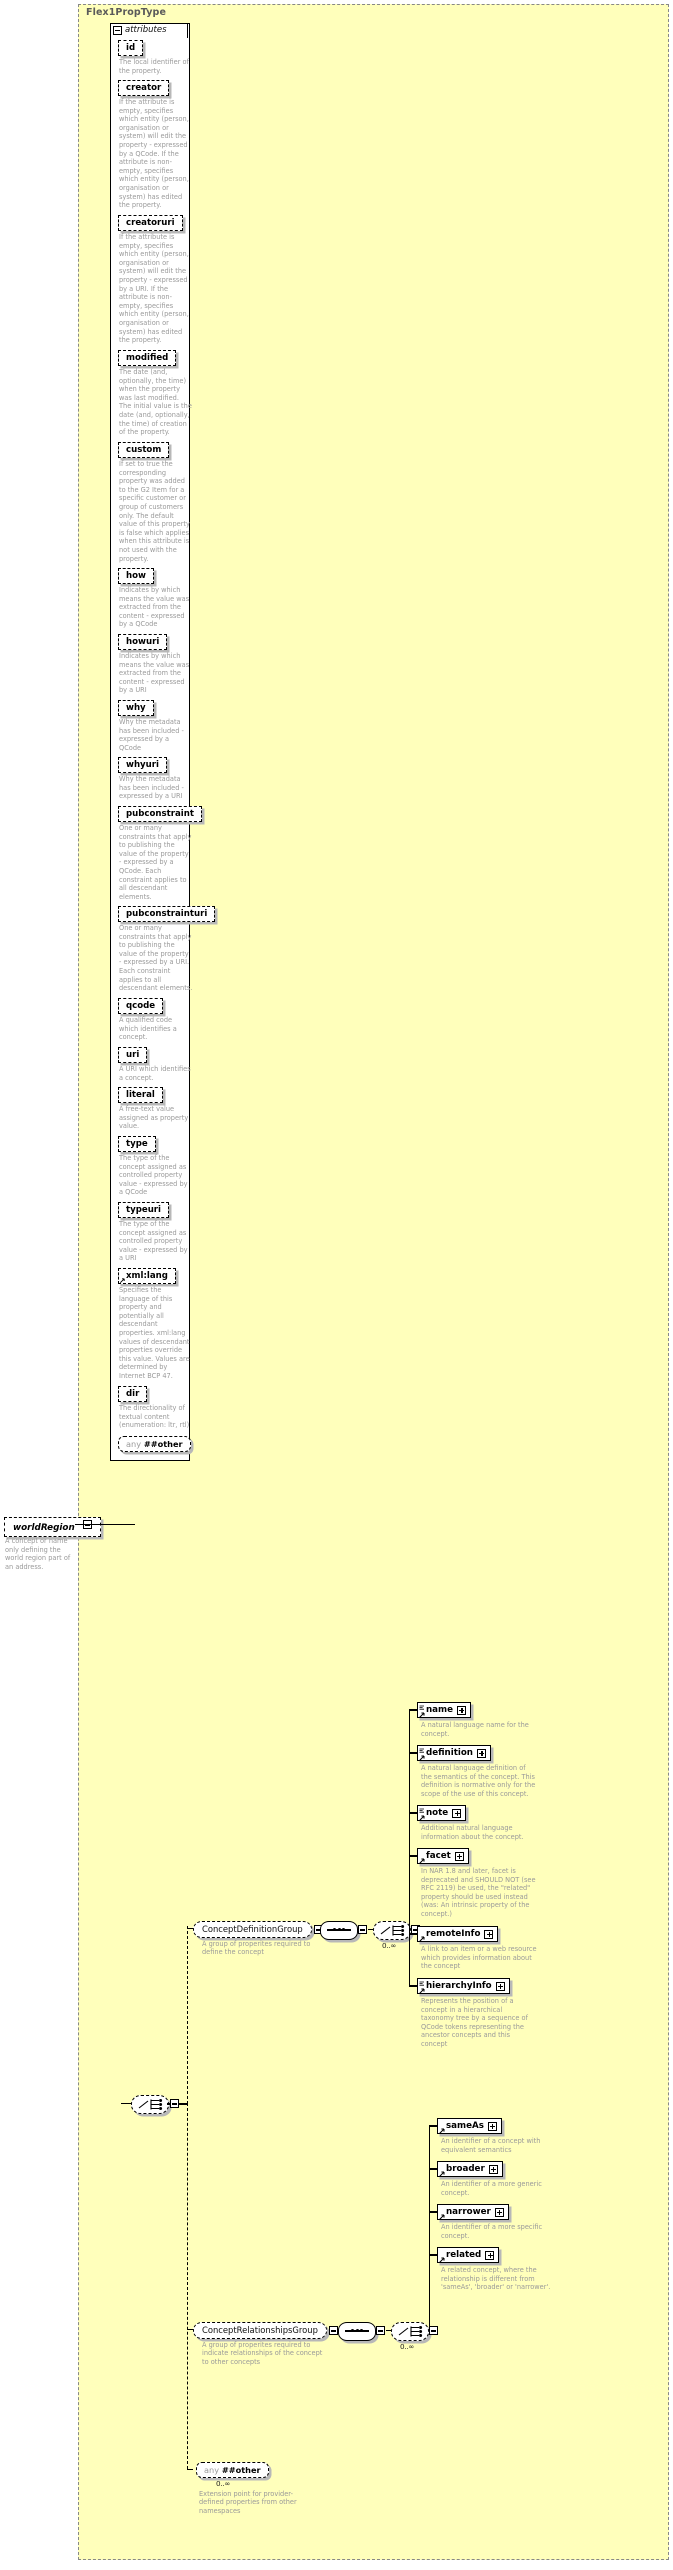 Image resolution: width=673 pixels, height=2570 pixels. What do you see at coordinates (160, 814) in the screenshot?
I see `attribute-pubconstraint: pubconstraint` at bounding box center [160, 814].